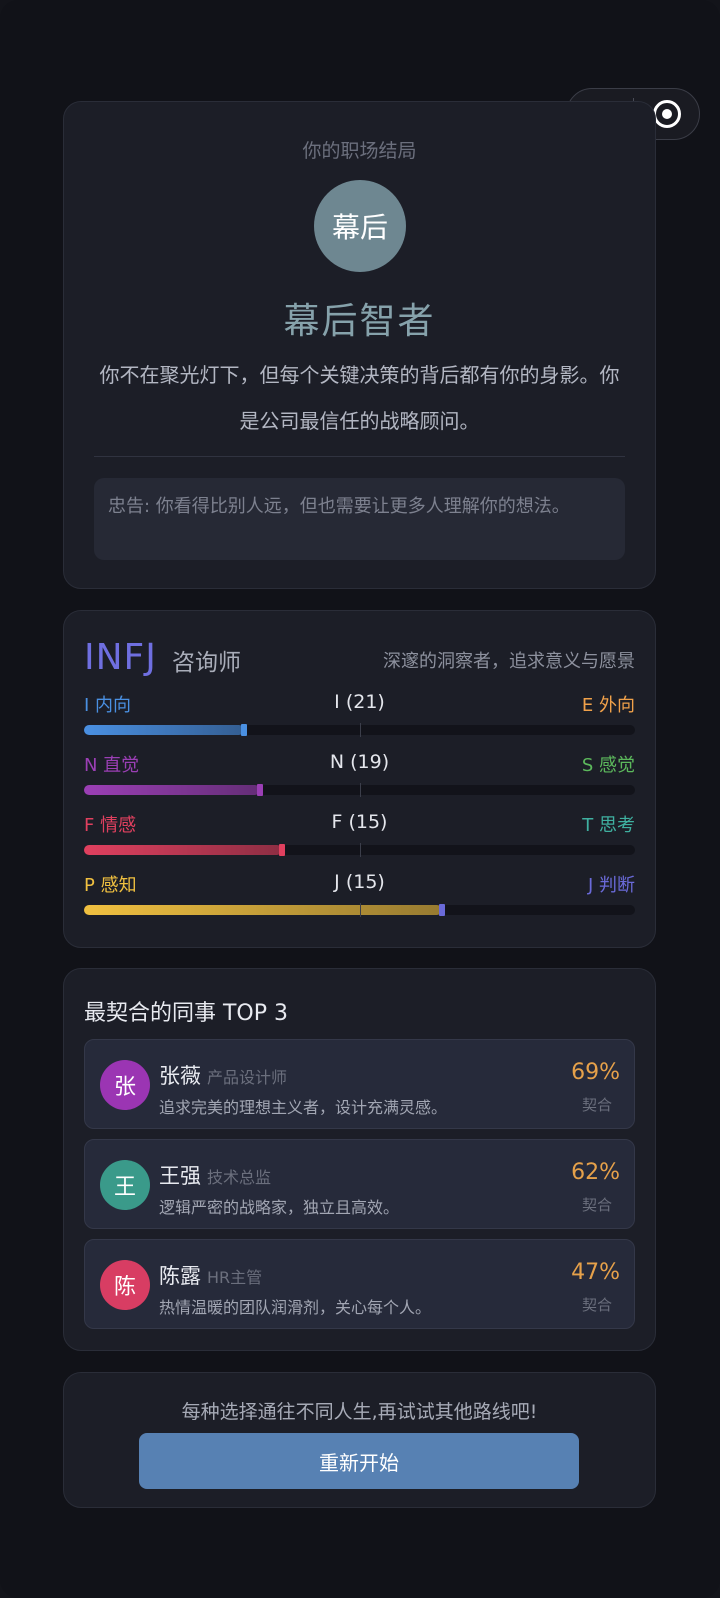 This screenshot has height=1598, width=720. What do you see at coordinates (608, 825) in the screenshot?
I see `dimension-right-label: T 思考` at bounding box center [608, 825].